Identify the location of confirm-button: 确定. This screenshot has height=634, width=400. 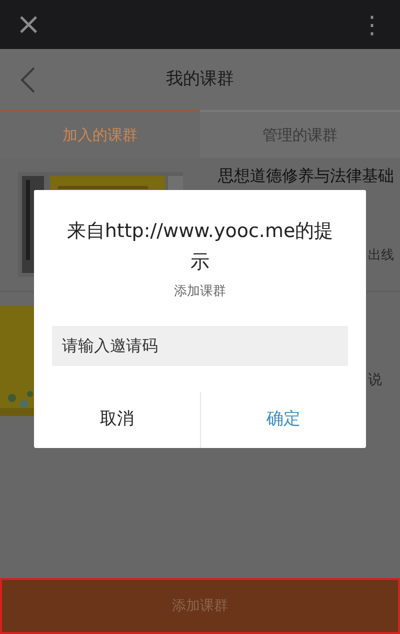
(283, 420).